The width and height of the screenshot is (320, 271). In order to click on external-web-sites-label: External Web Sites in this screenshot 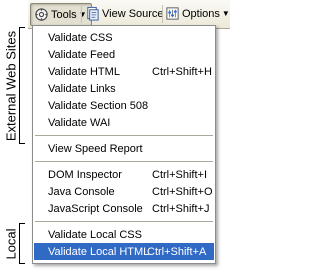, I will do `click(11, 85)`.